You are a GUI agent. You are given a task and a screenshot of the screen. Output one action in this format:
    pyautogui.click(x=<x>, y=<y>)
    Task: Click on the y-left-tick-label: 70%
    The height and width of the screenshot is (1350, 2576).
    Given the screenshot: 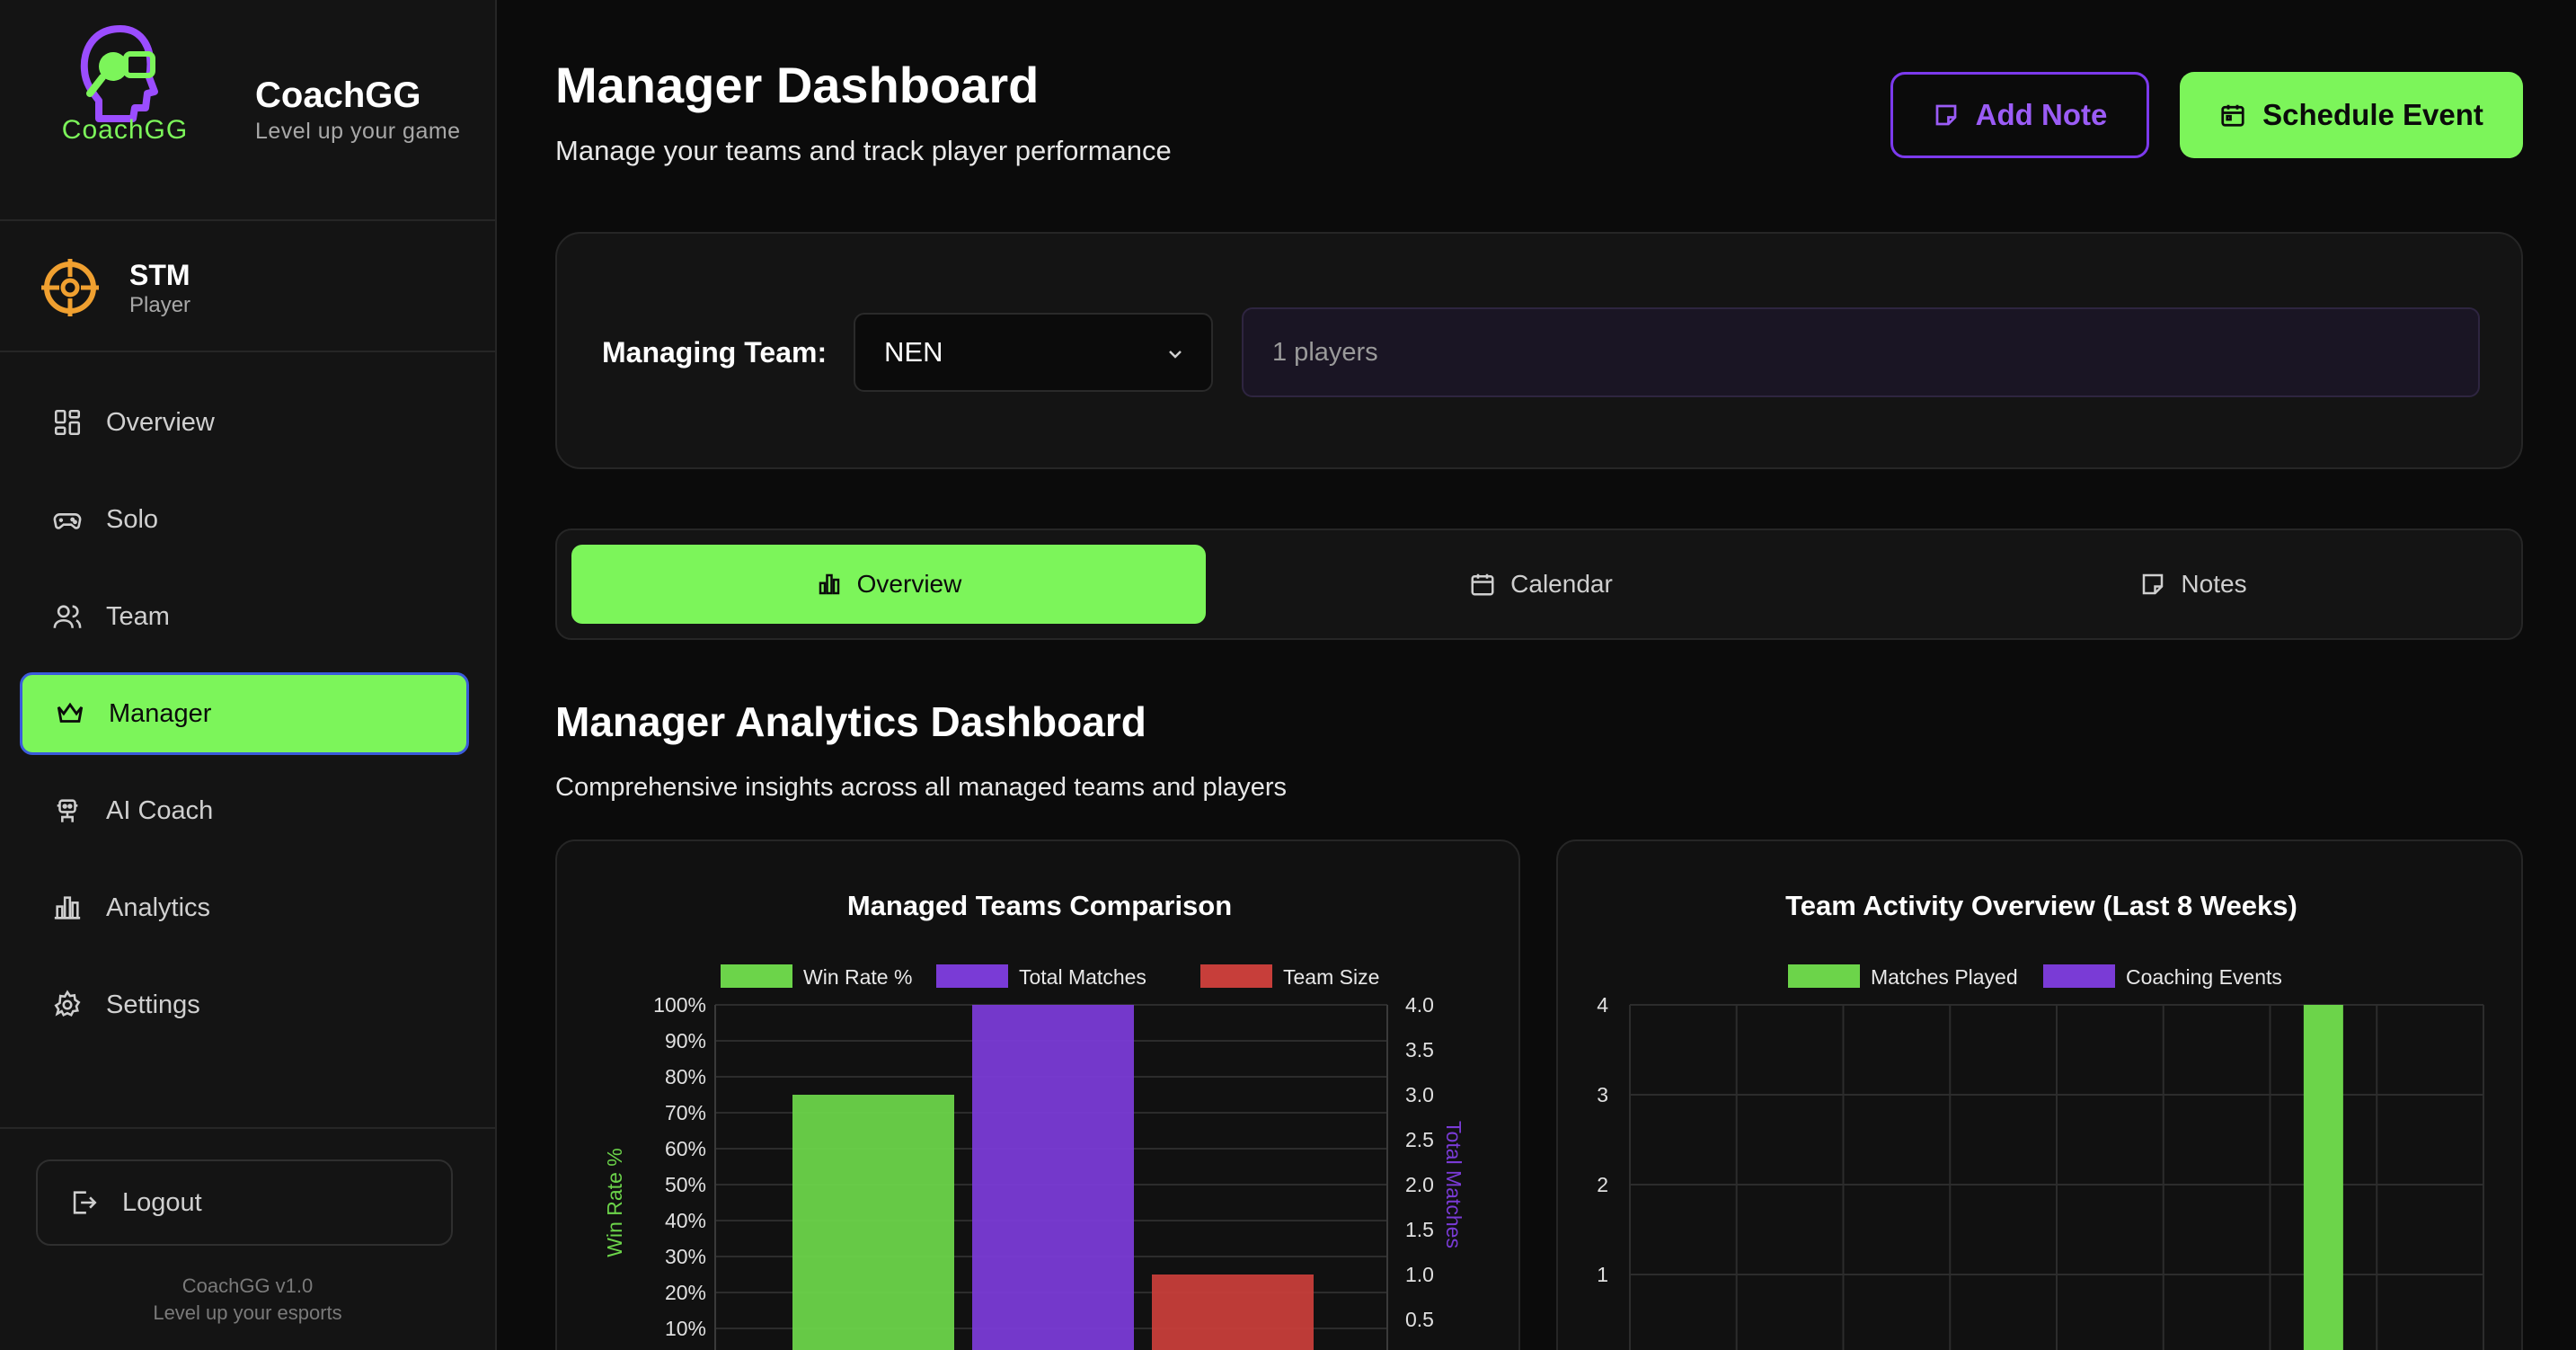 What is the action you would take?
    pyautogui.click(x=685, y=1112)
    